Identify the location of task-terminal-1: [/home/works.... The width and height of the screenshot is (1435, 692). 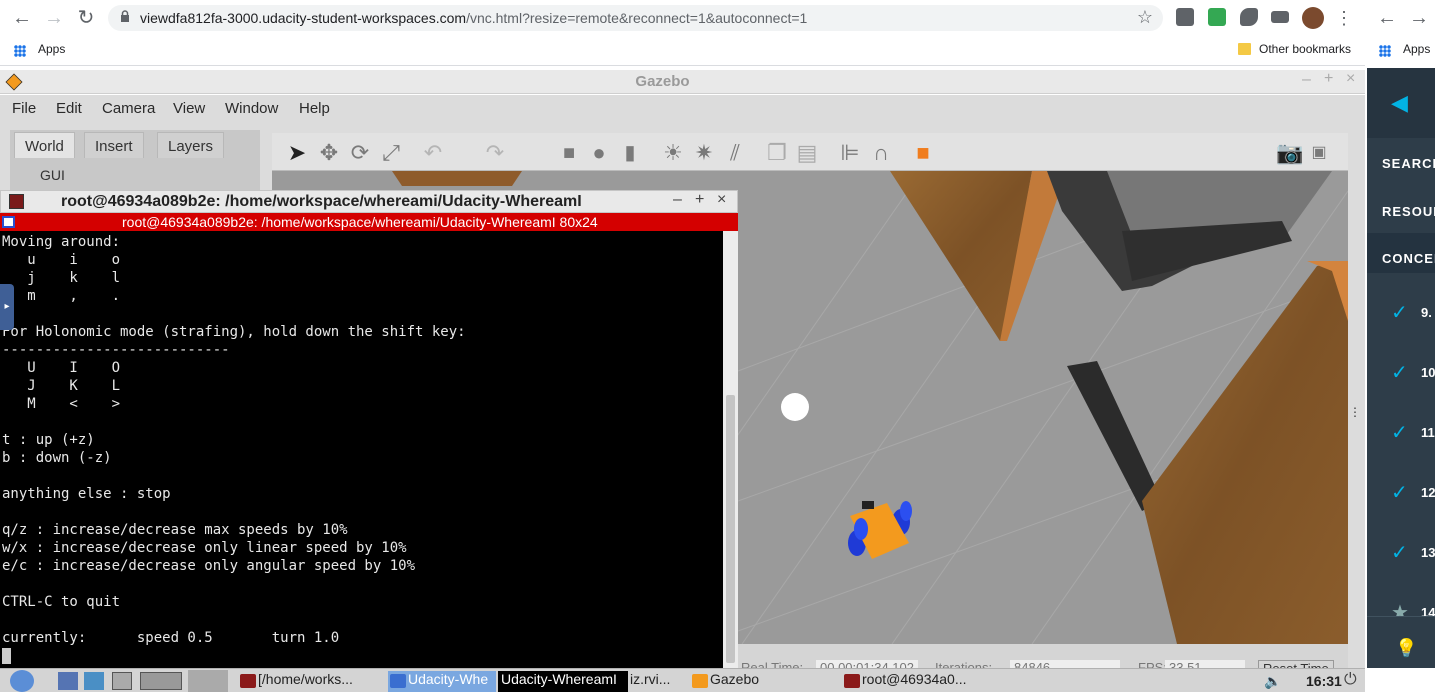
(295, 681).